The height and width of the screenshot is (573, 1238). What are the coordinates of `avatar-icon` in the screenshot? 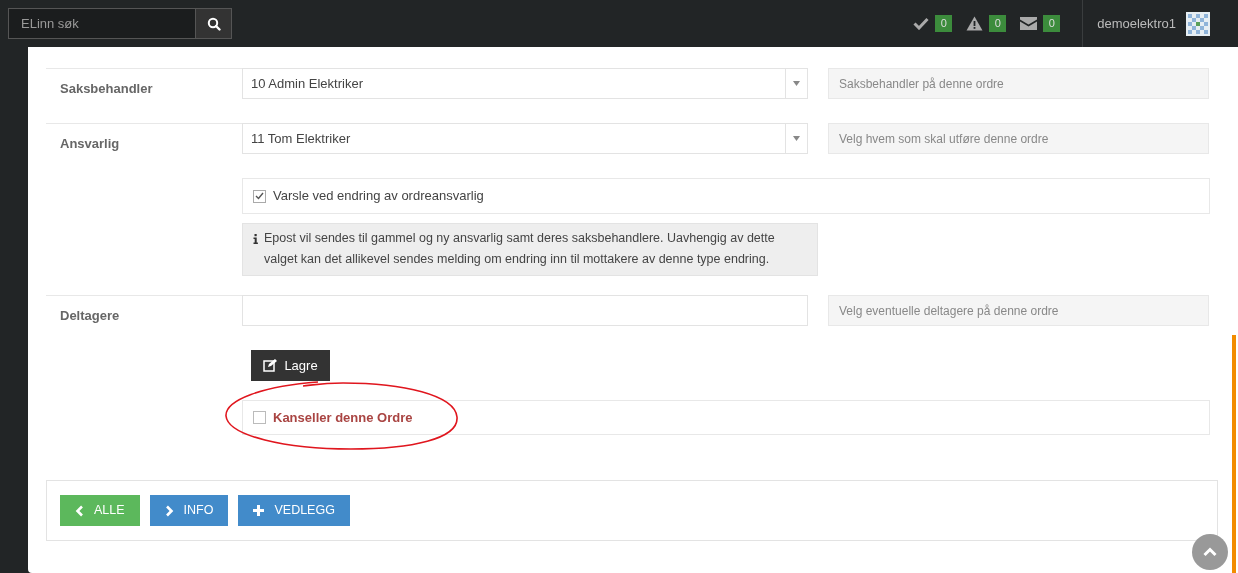 It's located at (1198, 23).